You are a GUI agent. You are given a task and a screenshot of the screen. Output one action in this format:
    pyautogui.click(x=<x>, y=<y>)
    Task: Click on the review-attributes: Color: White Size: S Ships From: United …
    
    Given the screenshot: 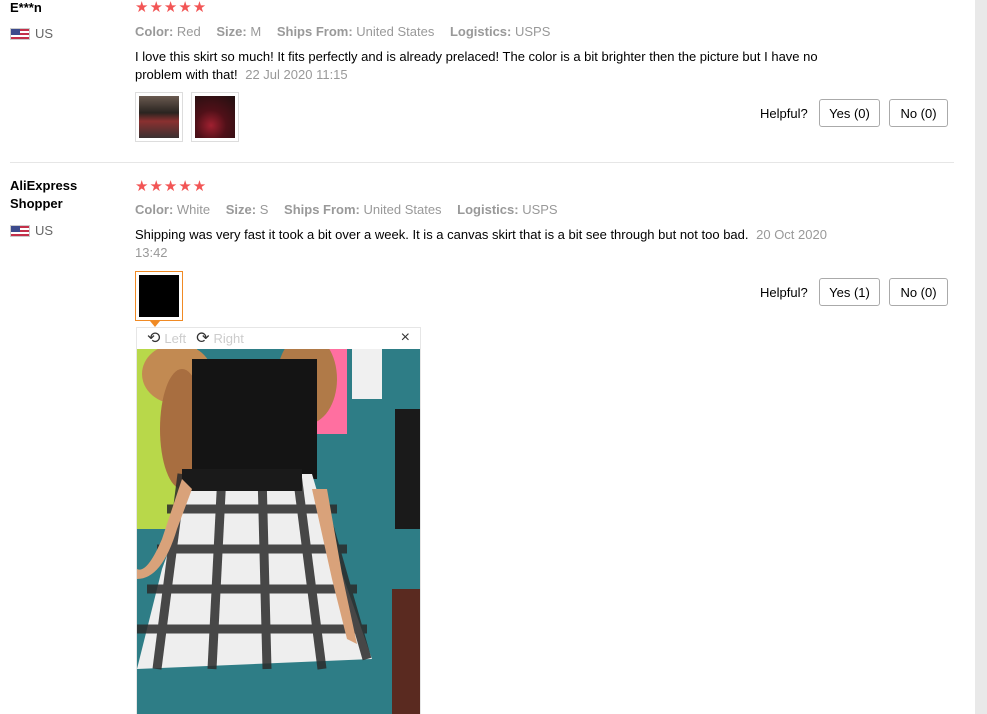 What is the action you would take?
    pyautogui.click(x=352, y=209)
    